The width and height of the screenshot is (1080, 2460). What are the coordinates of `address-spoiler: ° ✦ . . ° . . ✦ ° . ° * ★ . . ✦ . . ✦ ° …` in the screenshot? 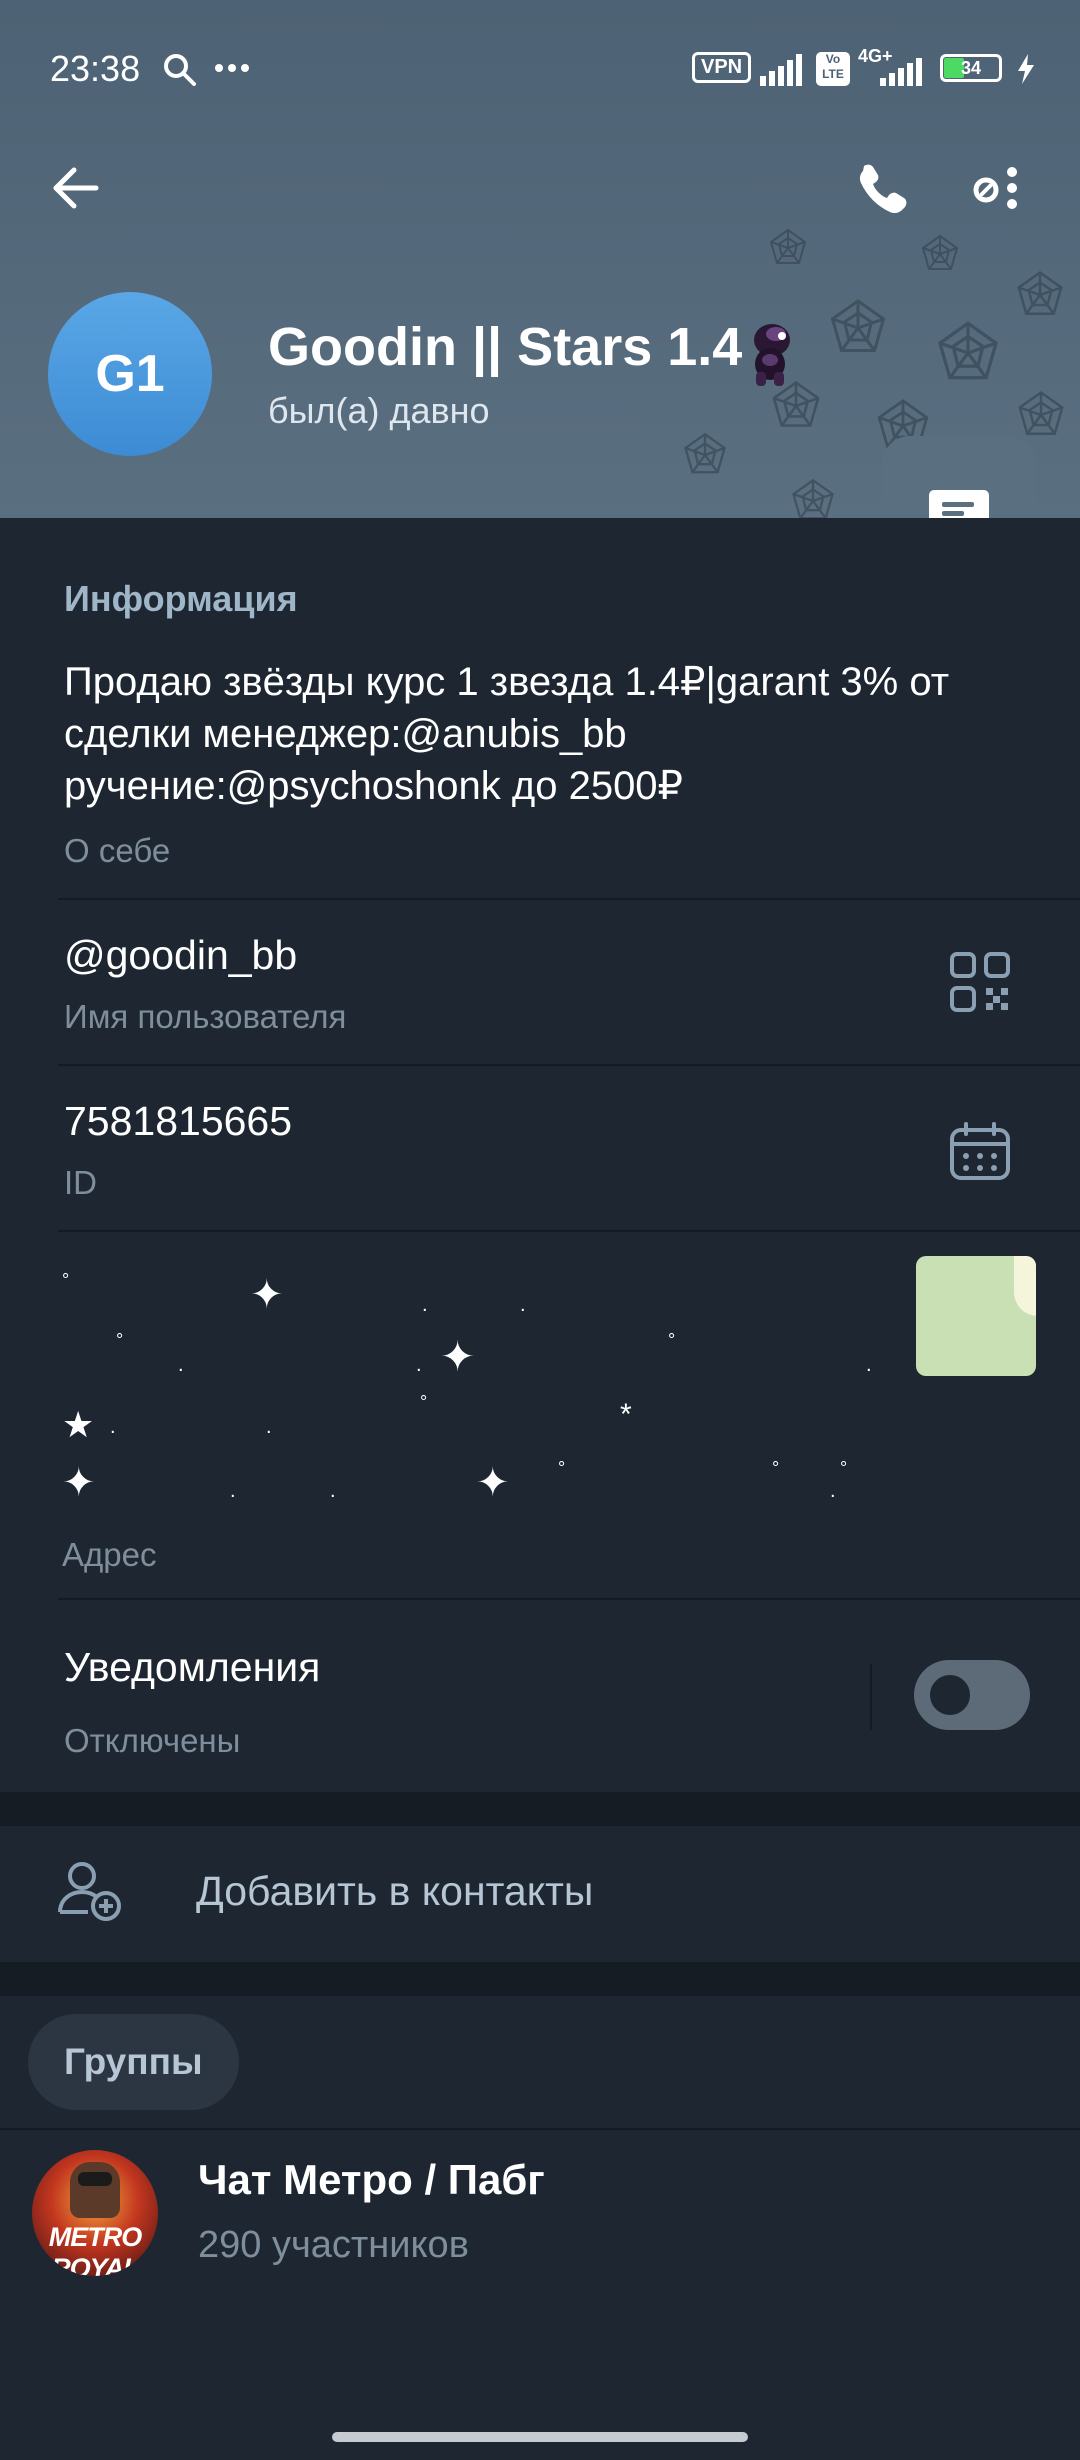 It's located at (470, 1390).